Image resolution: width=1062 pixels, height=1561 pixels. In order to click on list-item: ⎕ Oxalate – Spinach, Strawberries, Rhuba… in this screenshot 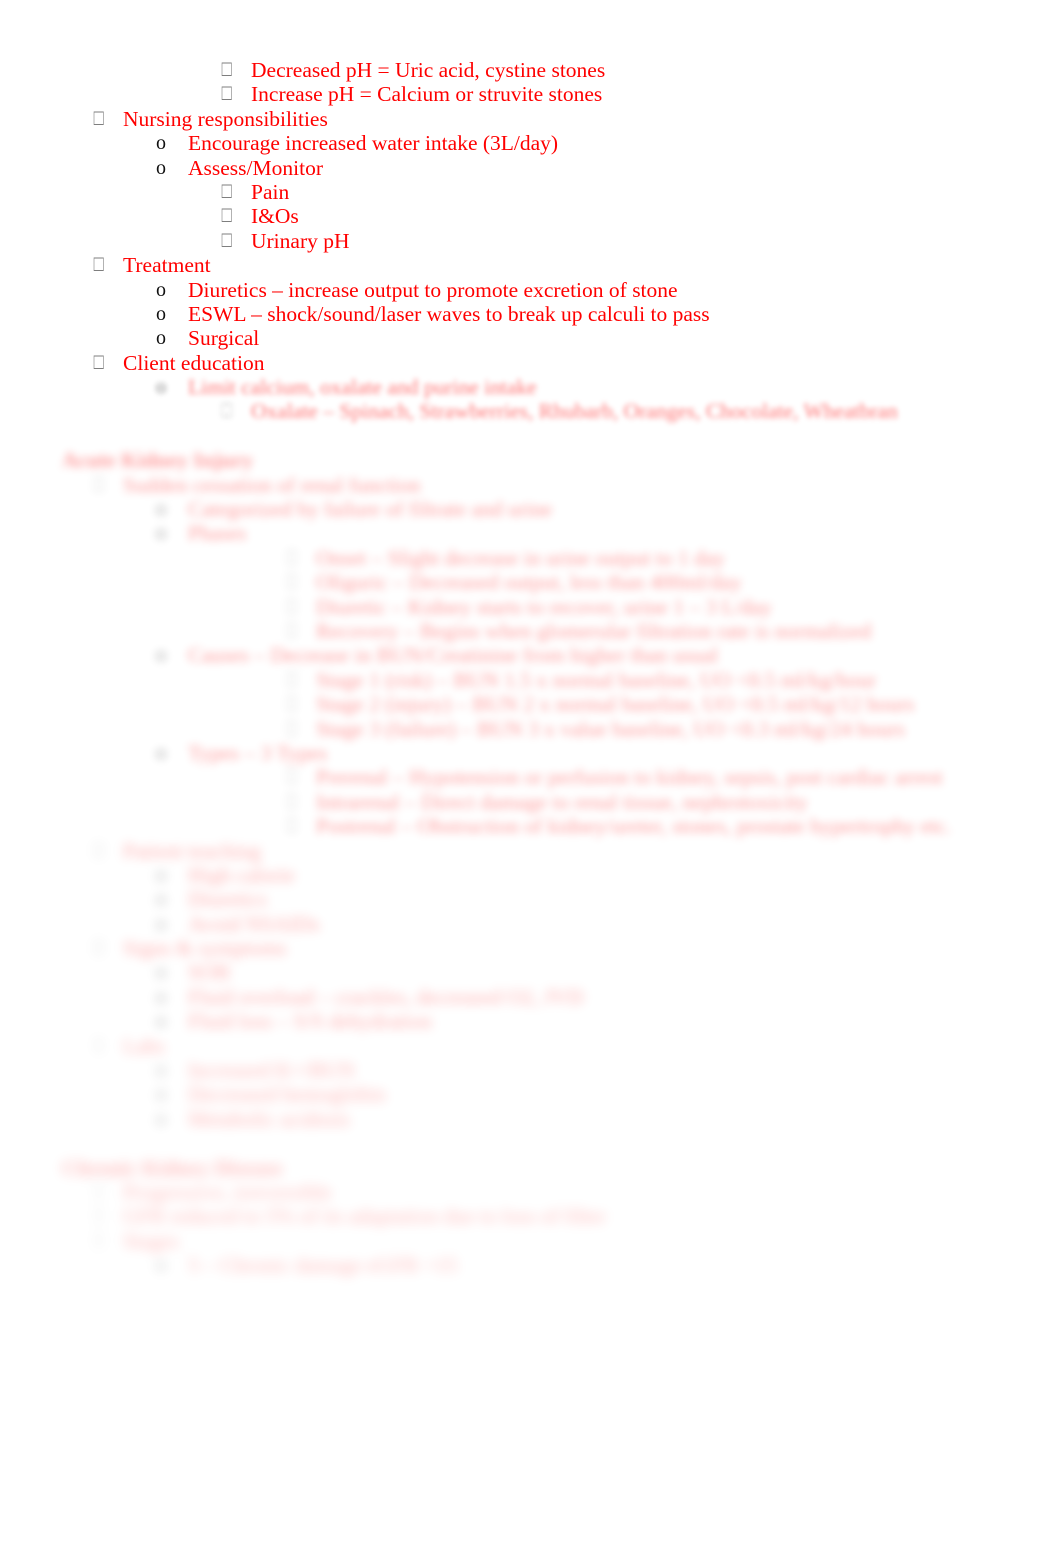, I will do `click(531, 411)`.